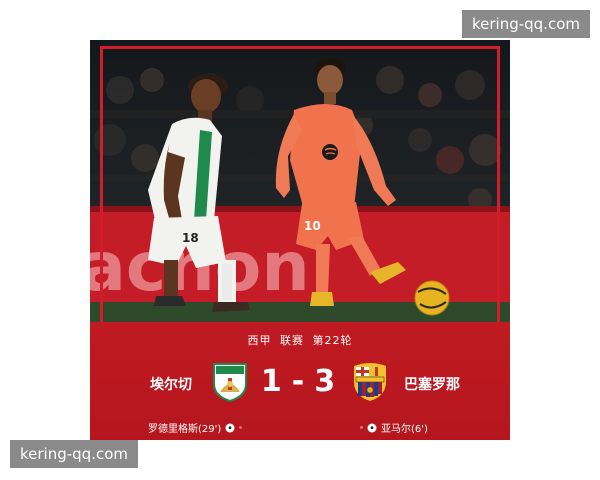  I want to click on away-score: 3, so click(327, 381).